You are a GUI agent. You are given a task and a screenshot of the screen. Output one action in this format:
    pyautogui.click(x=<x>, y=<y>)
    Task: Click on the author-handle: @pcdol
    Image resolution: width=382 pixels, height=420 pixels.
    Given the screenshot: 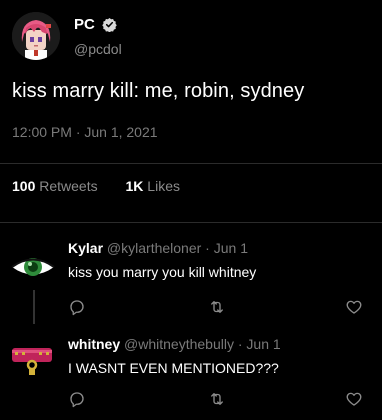 What is the action you would take?
    pyautogui.click(x=98, y=49)
    